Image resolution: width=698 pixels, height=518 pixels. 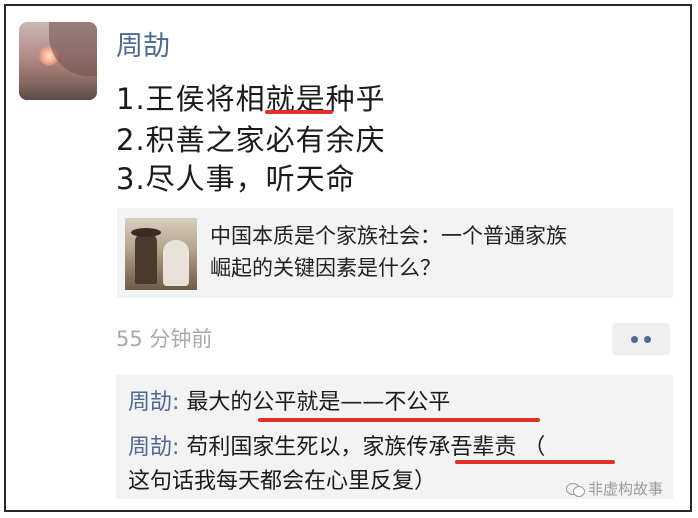 I want to click on comment-text: 最大的公平就是——不公平, so click(x=318, y=402).